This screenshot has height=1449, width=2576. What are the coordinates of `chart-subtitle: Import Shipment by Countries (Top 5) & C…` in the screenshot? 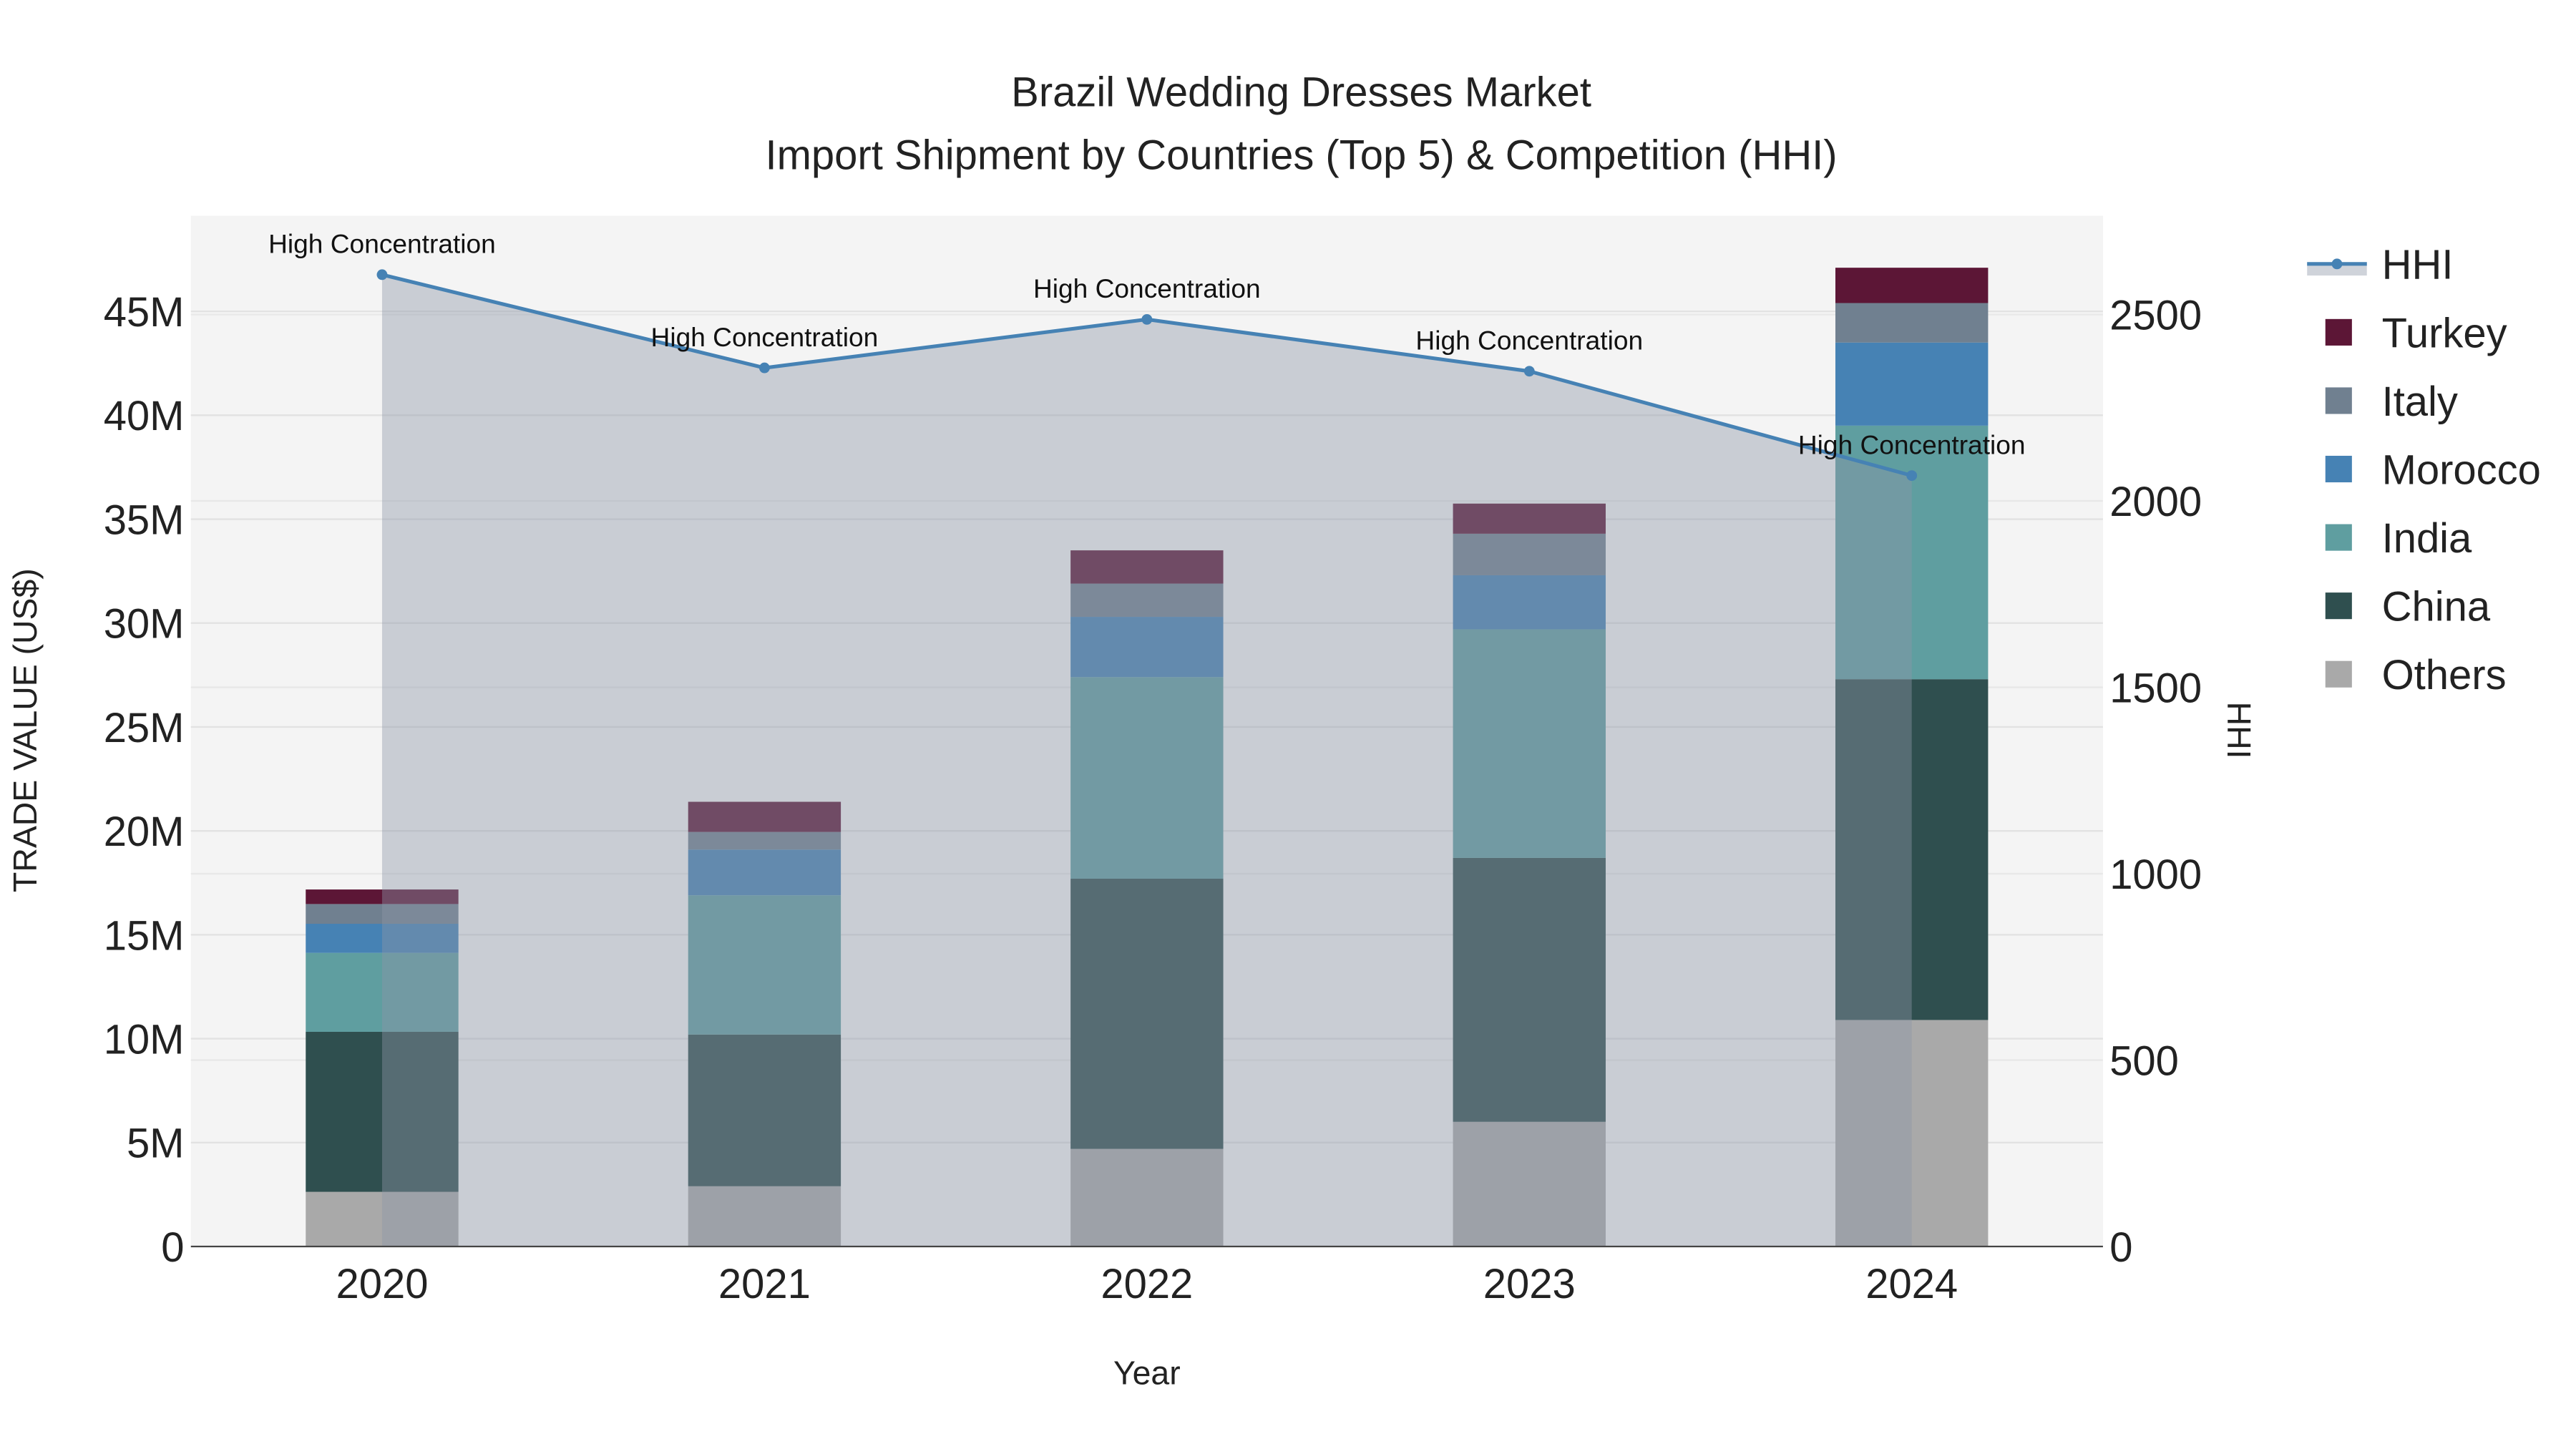 It's located at (1302, 156).